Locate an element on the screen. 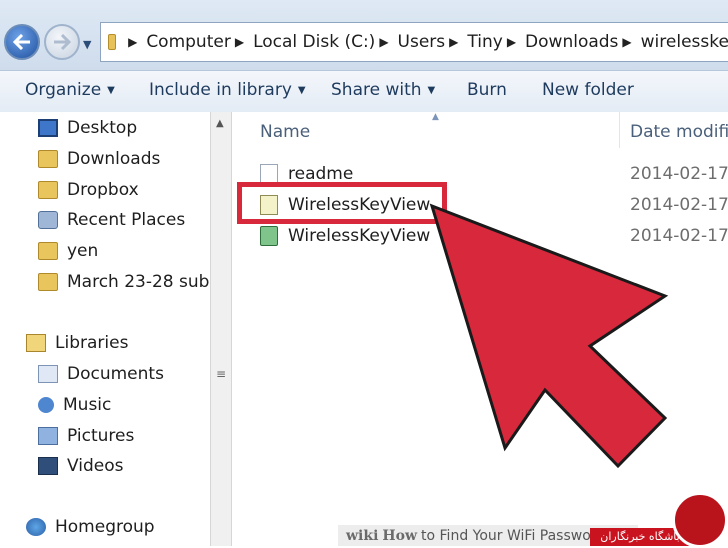 The height and width of the screenshot is (548, 728). organize-menu: Organize ▼ is located at coordinates (70, 90).